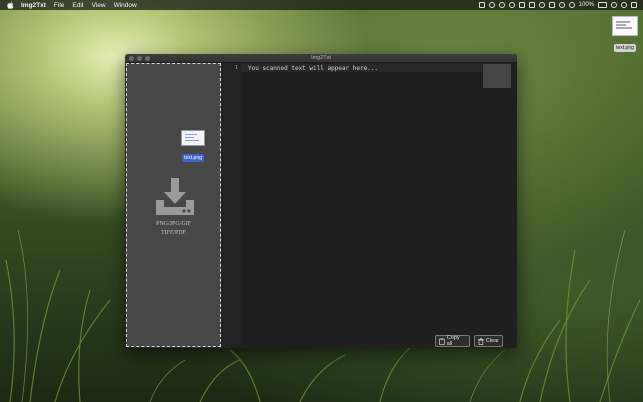 The height and width of the screenshot is (402, 643). Describe the element at coordinates (602, 5) in the screenshot. I see `battery-icon` at that location.